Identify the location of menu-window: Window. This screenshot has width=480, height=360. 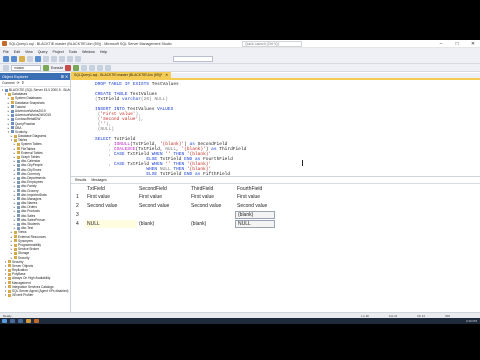
(88, 52).